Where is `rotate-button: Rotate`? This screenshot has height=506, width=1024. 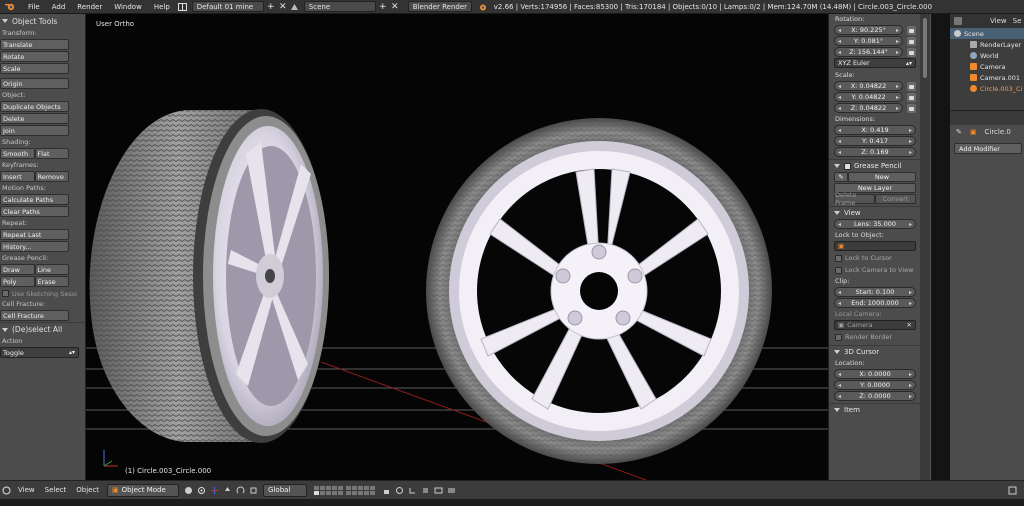
rotate-button: Rotate is located at coordinates (34, 56).